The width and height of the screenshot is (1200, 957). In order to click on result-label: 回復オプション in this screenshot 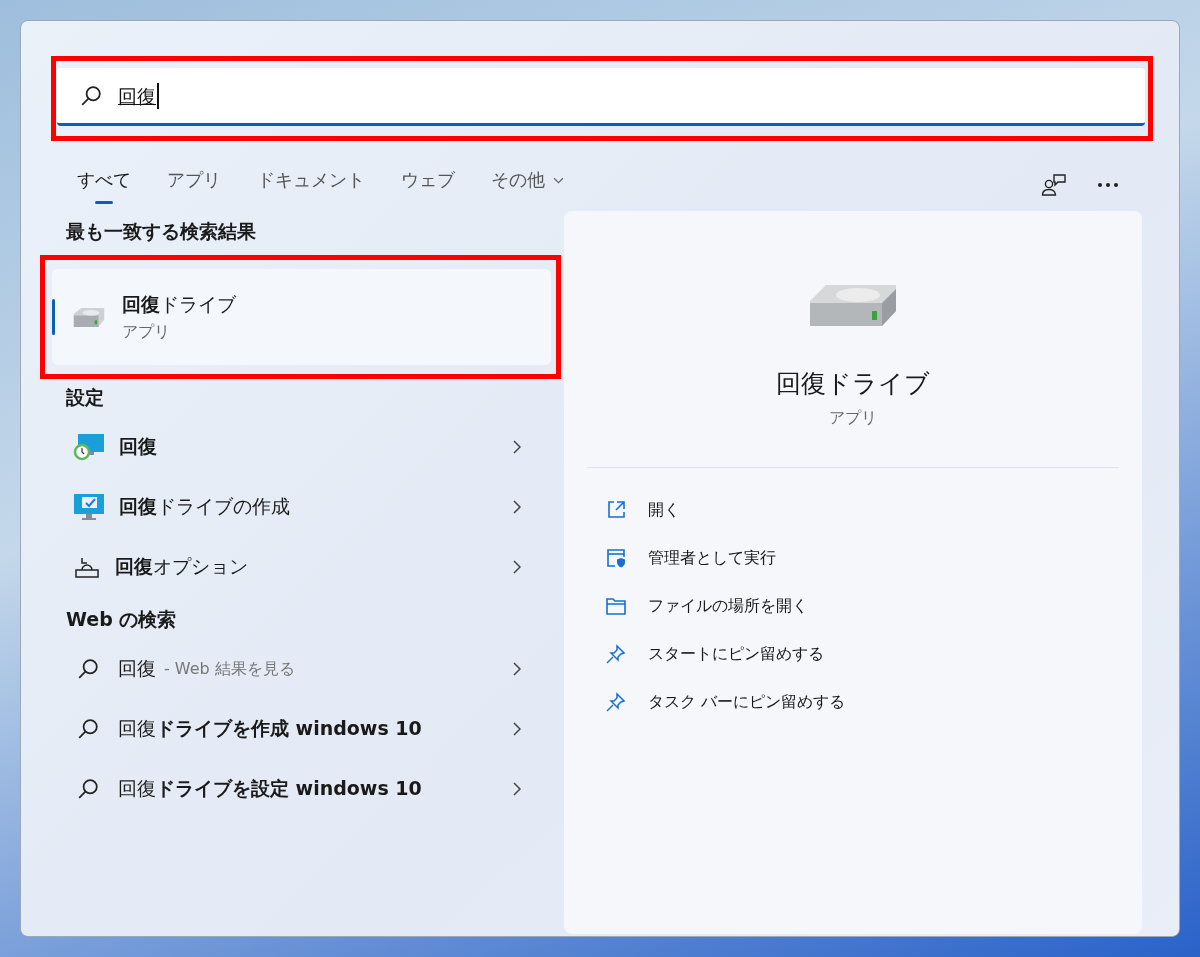, I will do `click(181, 566)`.